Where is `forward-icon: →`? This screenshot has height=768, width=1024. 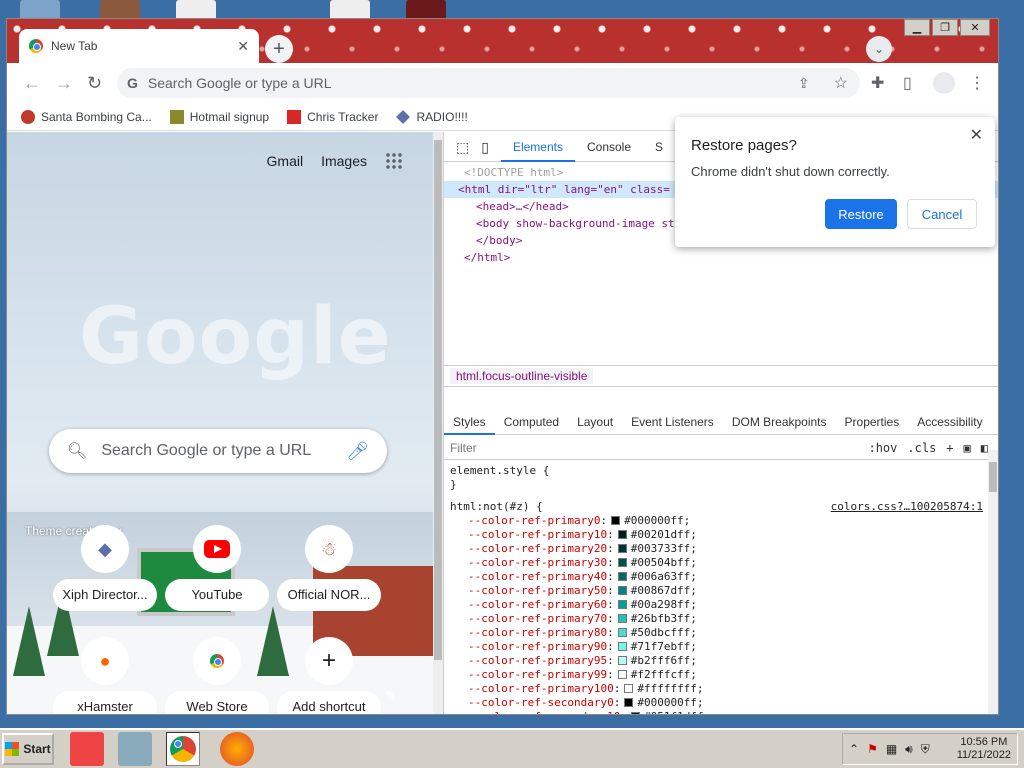 forward-icon: → is located at coordinates (64, 83).